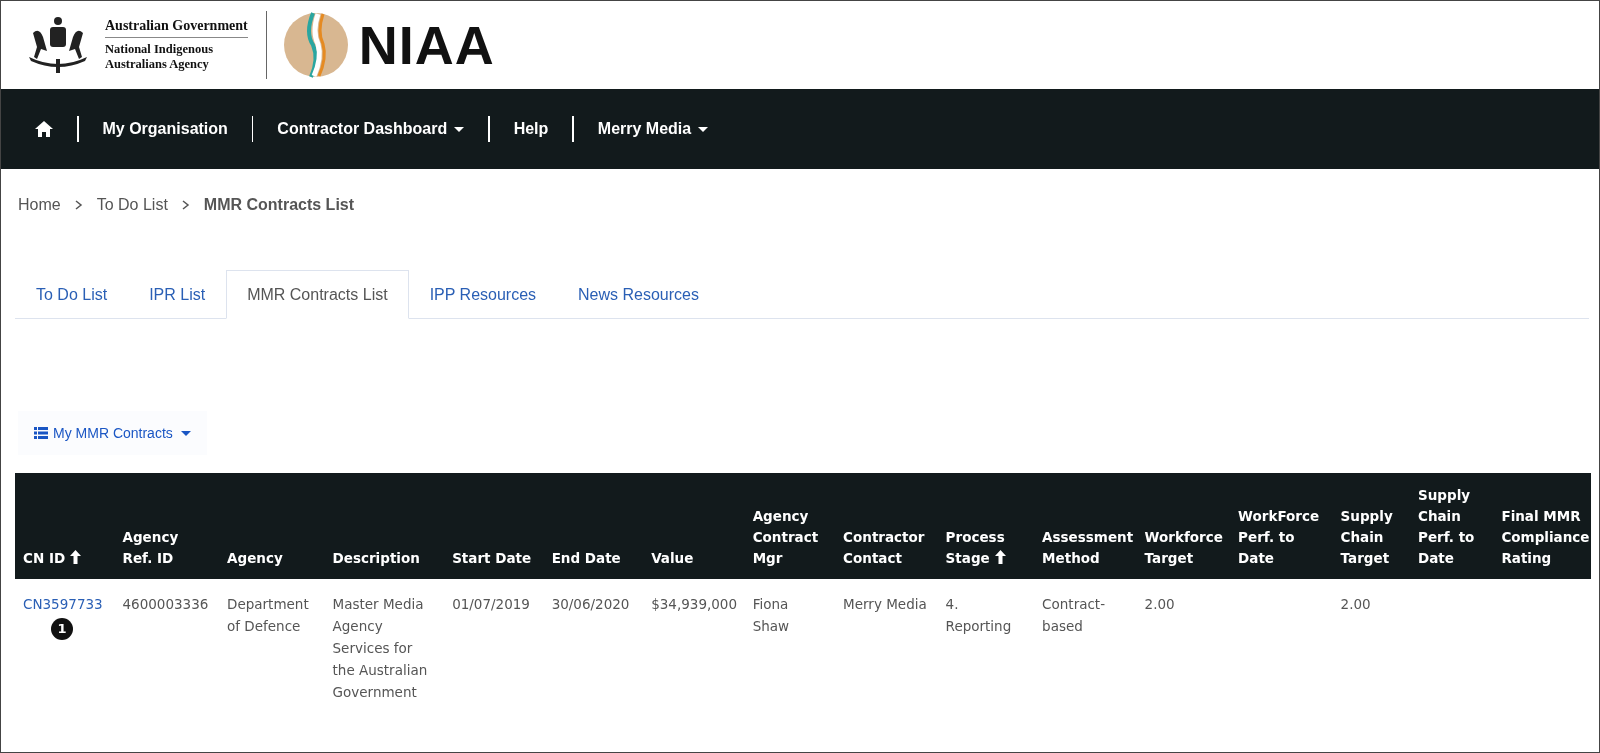  I want to click on government-name: Australian Government, so click(176, 26).